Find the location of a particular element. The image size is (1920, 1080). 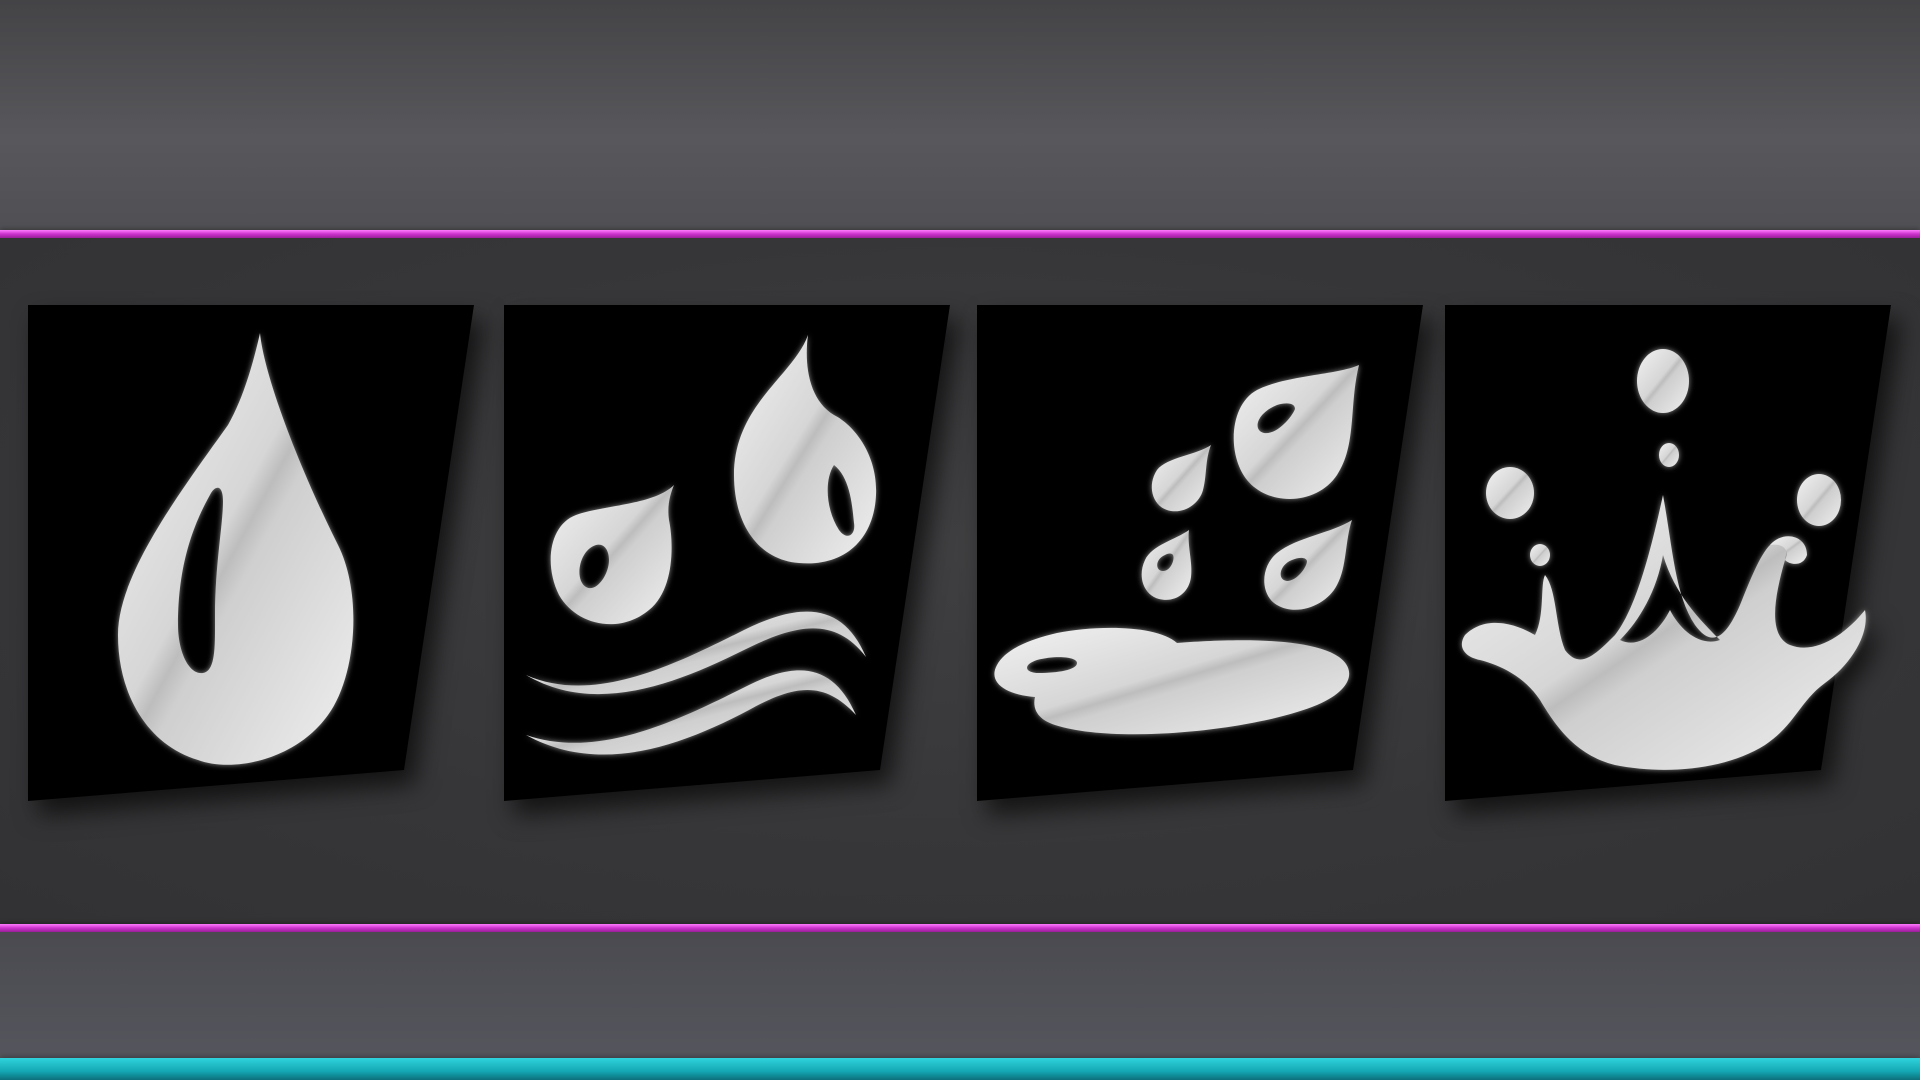

water-drop-tile is located at coordinates (251, 553).